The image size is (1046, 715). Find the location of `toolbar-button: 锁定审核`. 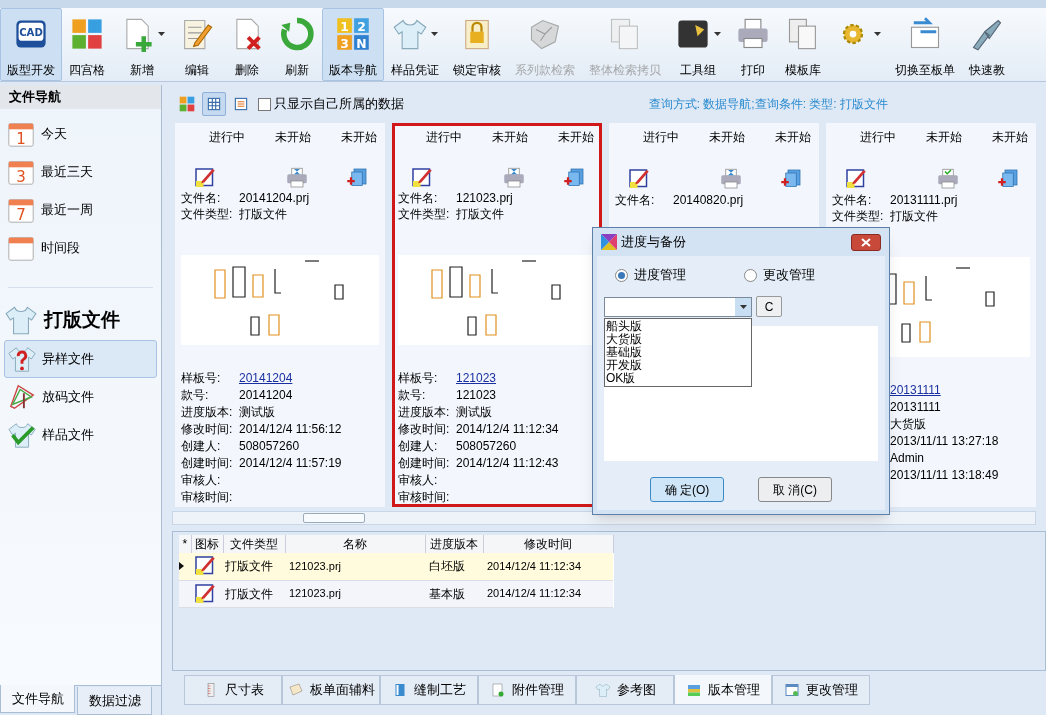

toolbar-button: 锁定审核 is located at coordinates (477, 44).